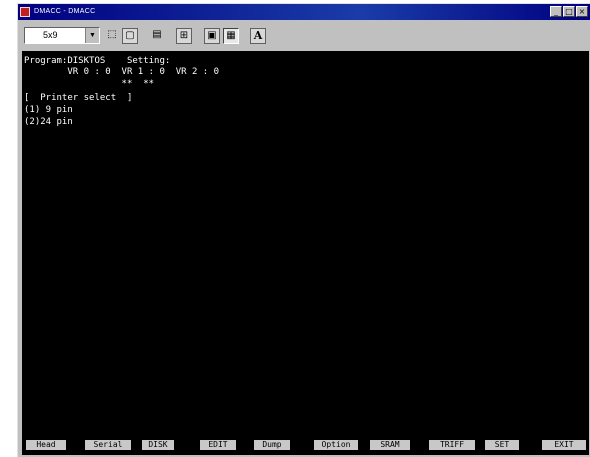 This screenshot has width=590, height=457. I want to click on window-title: DMACC - DMACC, so click(65, 11).